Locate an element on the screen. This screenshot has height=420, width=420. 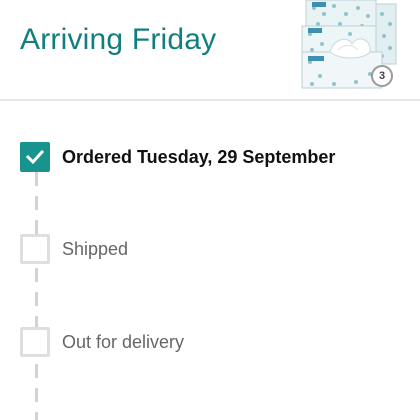
header-divider is located at coordinates (210, 100).